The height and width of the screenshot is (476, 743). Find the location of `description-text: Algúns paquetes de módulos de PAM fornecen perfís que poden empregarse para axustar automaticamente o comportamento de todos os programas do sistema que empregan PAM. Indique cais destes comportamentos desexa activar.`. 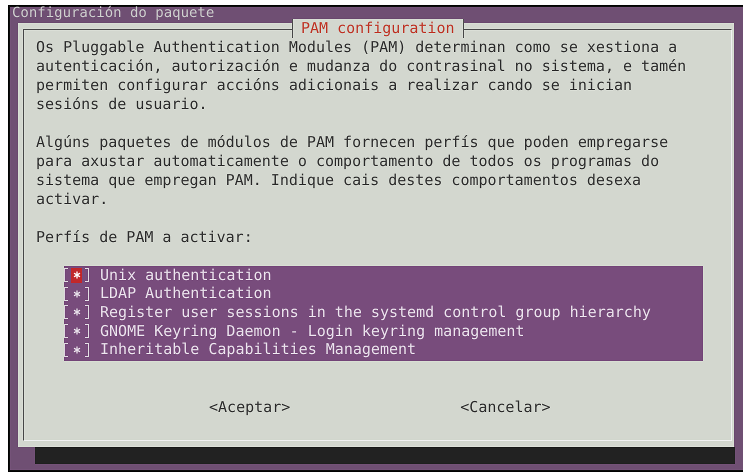

description-text: Algúns paquetes de módulos de PAM fornecen perfís que poden empregarse para axustar automaticamente o comportamento de todos os programas do sistema que empregan PAM. Indique cais destes comportamentos desexa activar. is located at coordinates (353, 171).